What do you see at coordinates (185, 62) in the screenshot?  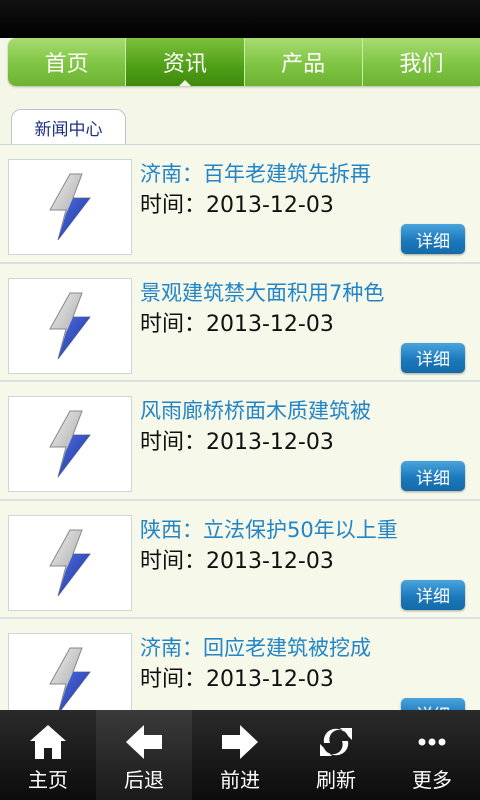 I see `nav-tab-news: 资讯` at bounding box center [185, 62].